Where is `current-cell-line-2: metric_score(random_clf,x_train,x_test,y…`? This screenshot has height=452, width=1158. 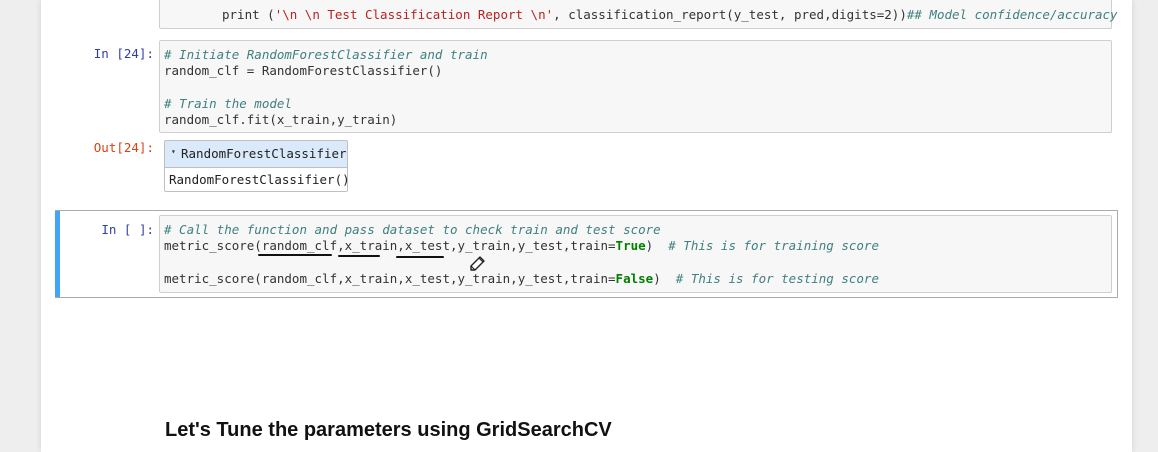
current-cell-line-2: metric_score(random_clf,x_train,x_test,y… is located at coordinates (521, 278).